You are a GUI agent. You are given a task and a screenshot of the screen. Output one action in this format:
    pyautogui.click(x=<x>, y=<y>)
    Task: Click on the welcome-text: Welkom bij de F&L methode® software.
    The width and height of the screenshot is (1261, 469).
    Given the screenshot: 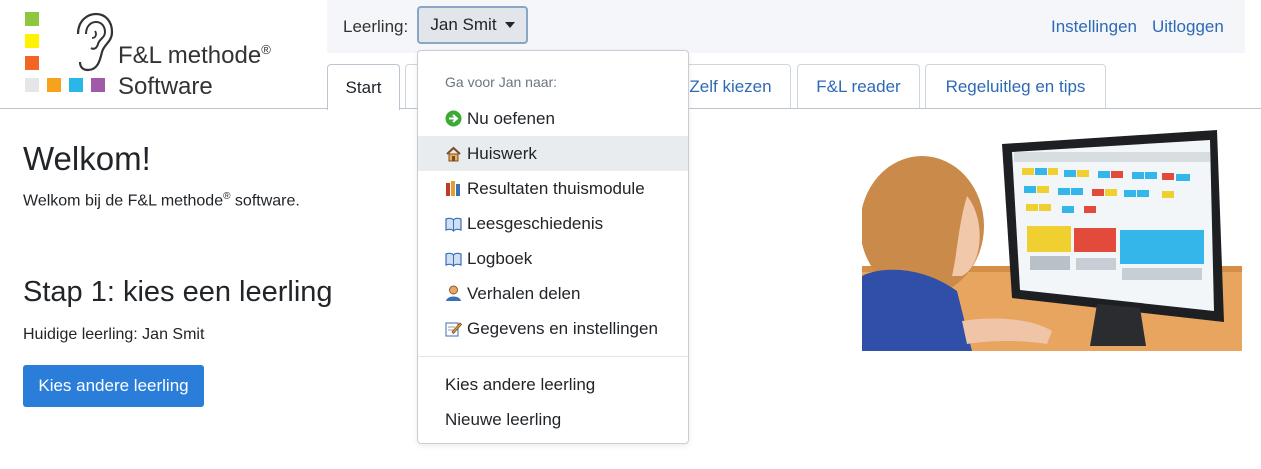 What is the action you would take?
    pyautogui.click(x=161, y=200)
    